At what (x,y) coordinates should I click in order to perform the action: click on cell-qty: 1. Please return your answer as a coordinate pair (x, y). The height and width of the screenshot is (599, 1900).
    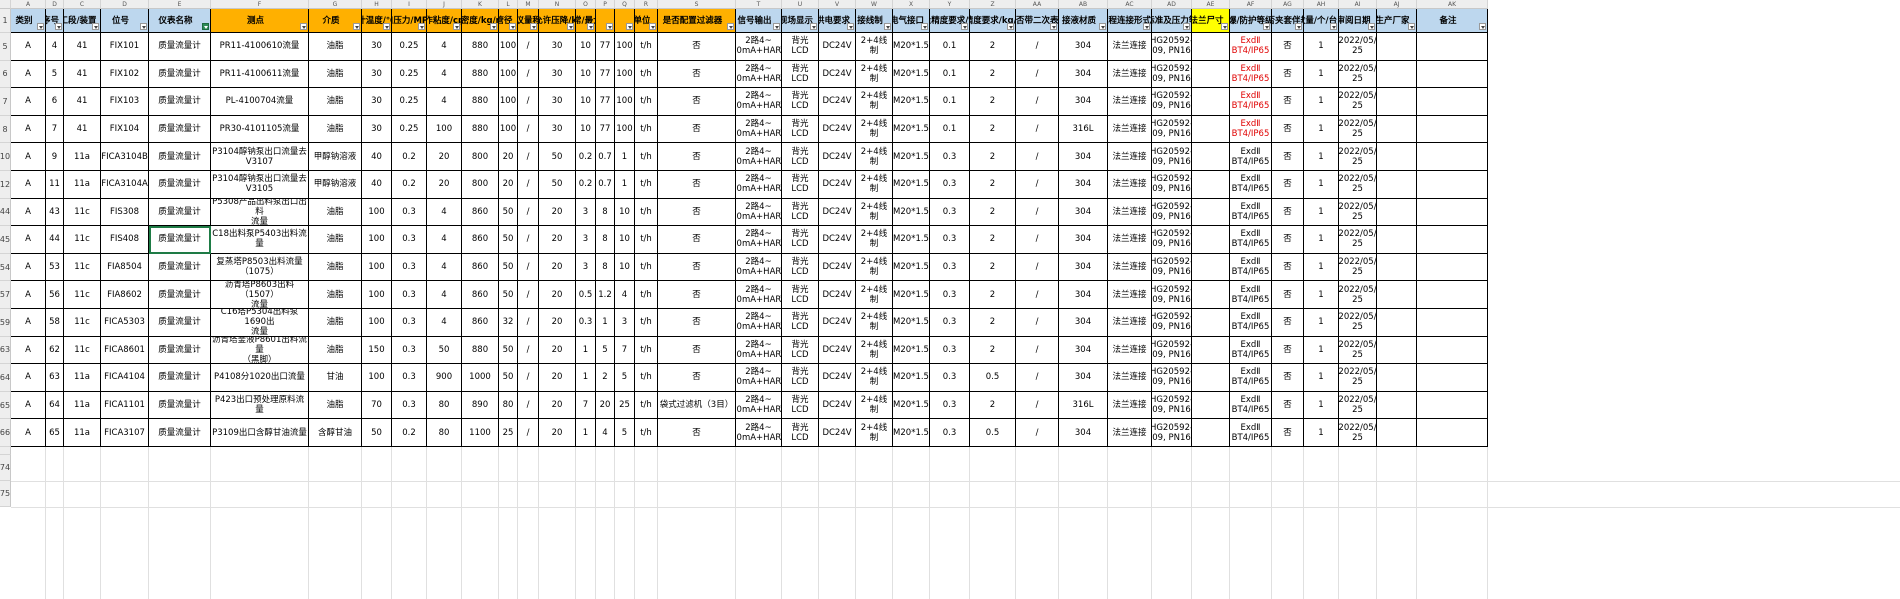
    Looking at the image, I should click on (1321, 157).